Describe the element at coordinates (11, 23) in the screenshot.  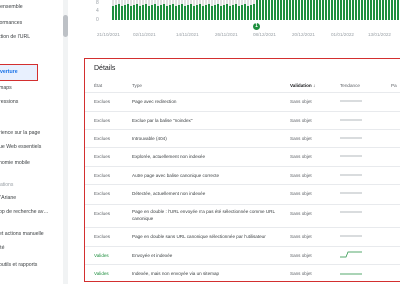
I see `sidebar-item: formances` at that location.